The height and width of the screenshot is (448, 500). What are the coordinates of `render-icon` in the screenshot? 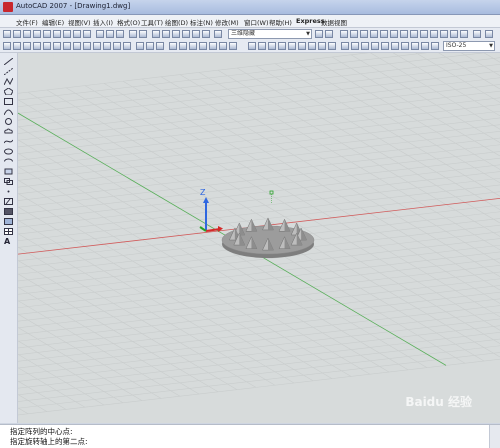 It's located at (218, 34).